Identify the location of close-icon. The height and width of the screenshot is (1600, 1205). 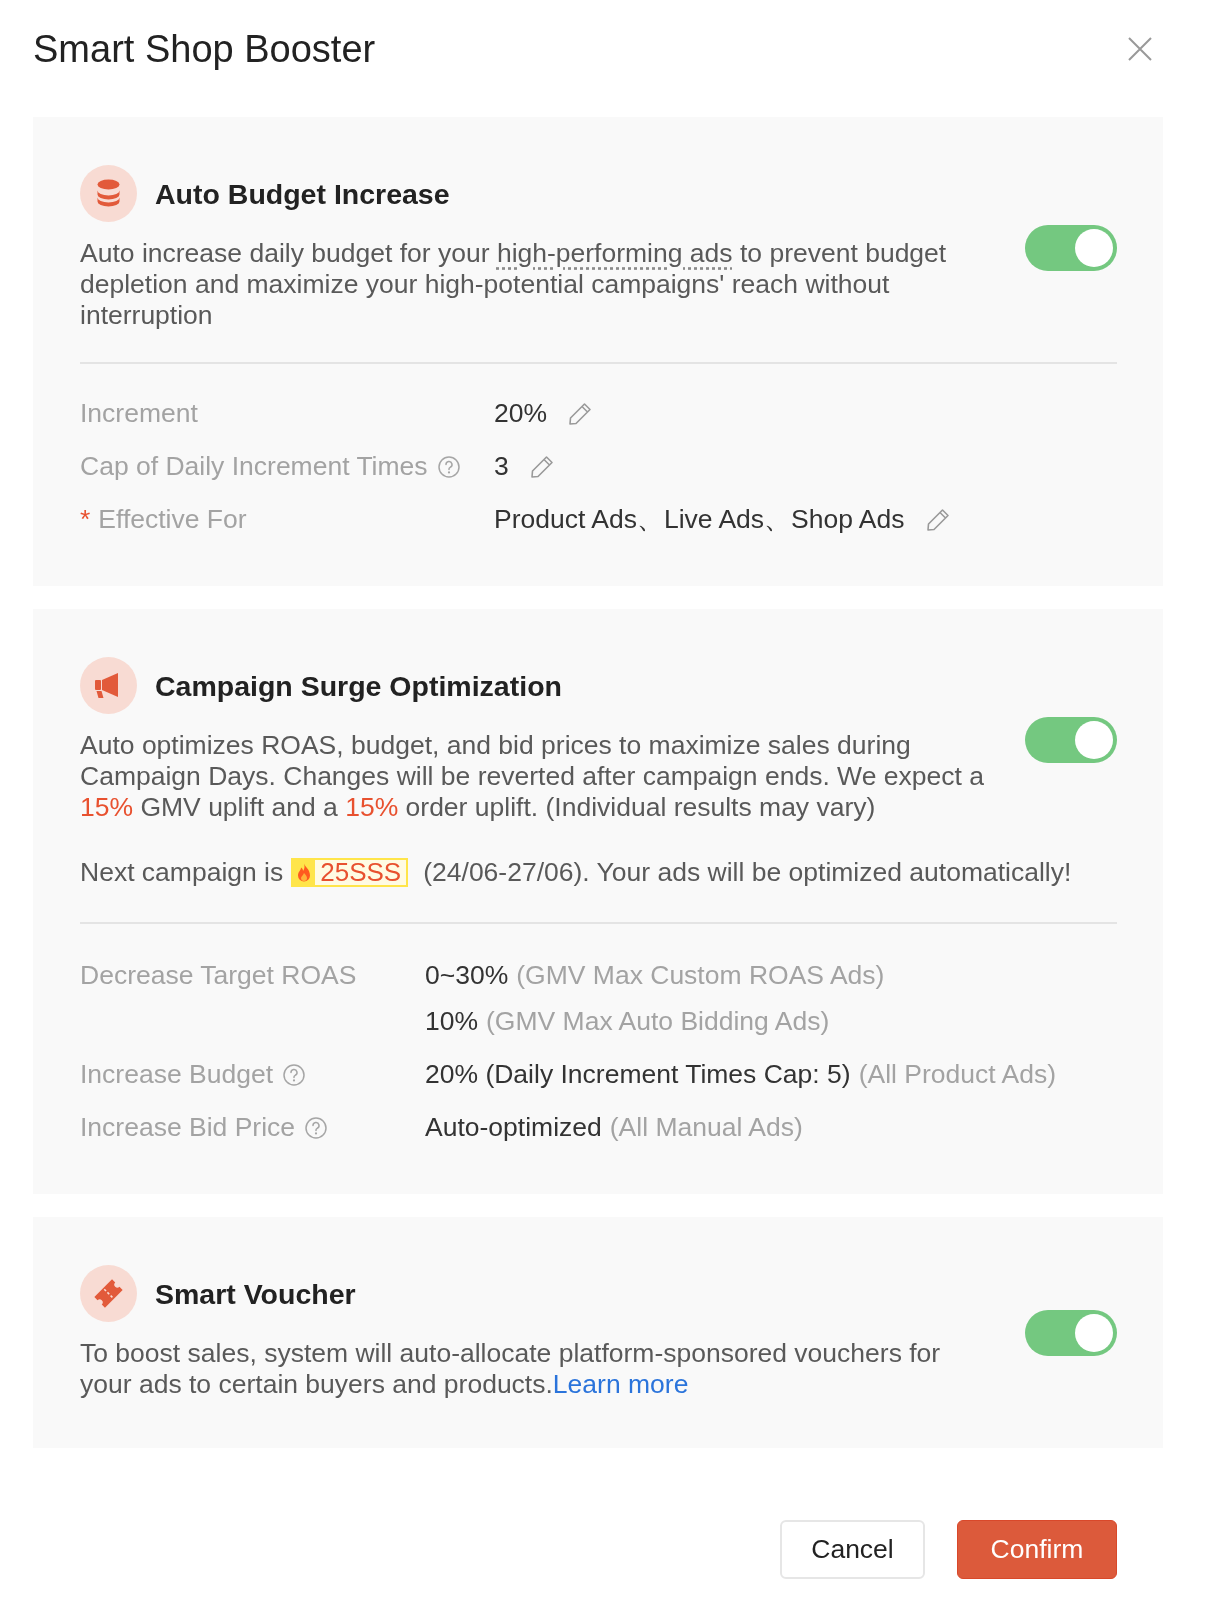
(1140, 49).